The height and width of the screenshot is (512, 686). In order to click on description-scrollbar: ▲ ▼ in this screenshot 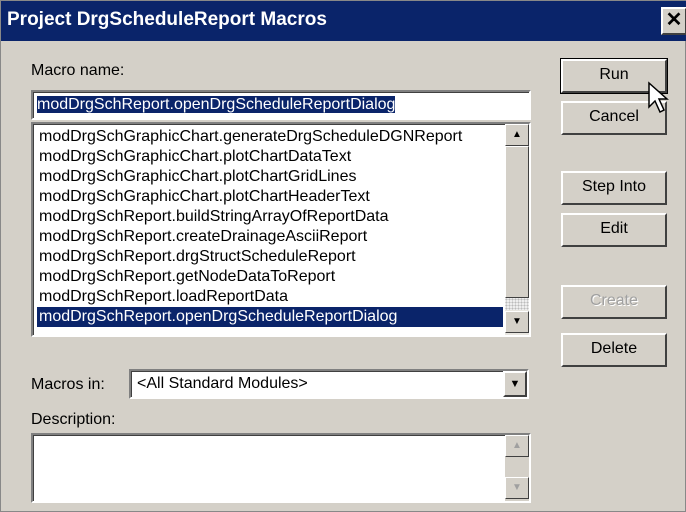, I will do `click(517, 468)`.